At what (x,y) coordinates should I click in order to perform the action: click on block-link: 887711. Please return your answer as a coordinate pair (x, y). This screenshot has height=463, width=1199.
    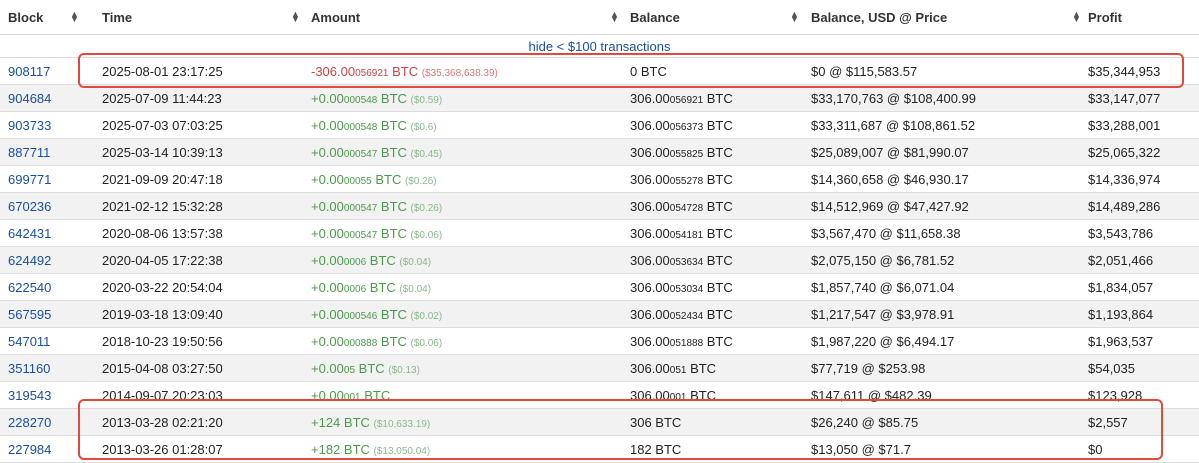
    Looking at the image, I should click on (29, 152).